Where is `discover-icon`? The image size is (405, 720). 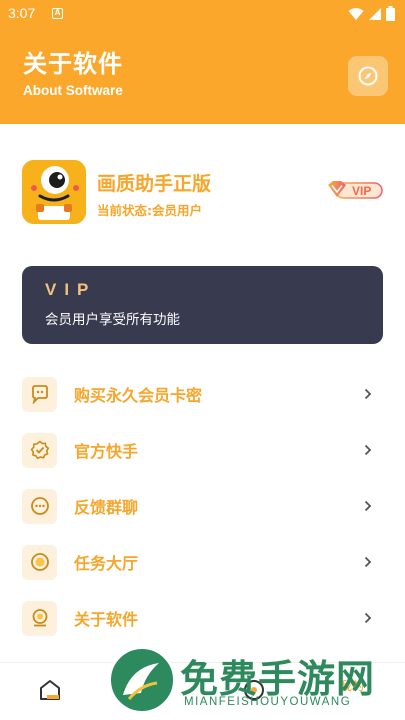
discover-icon is located at coordinates (254, 690).